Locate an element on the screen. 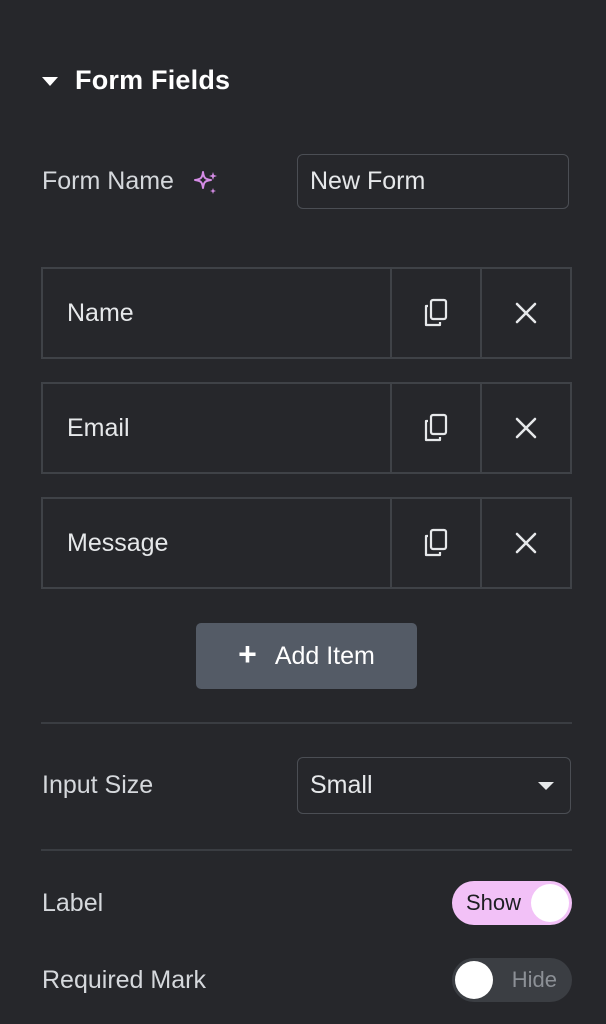 The image size is (606, 1024). add-item-button: + Add Item is located at coordinates (306, 656).